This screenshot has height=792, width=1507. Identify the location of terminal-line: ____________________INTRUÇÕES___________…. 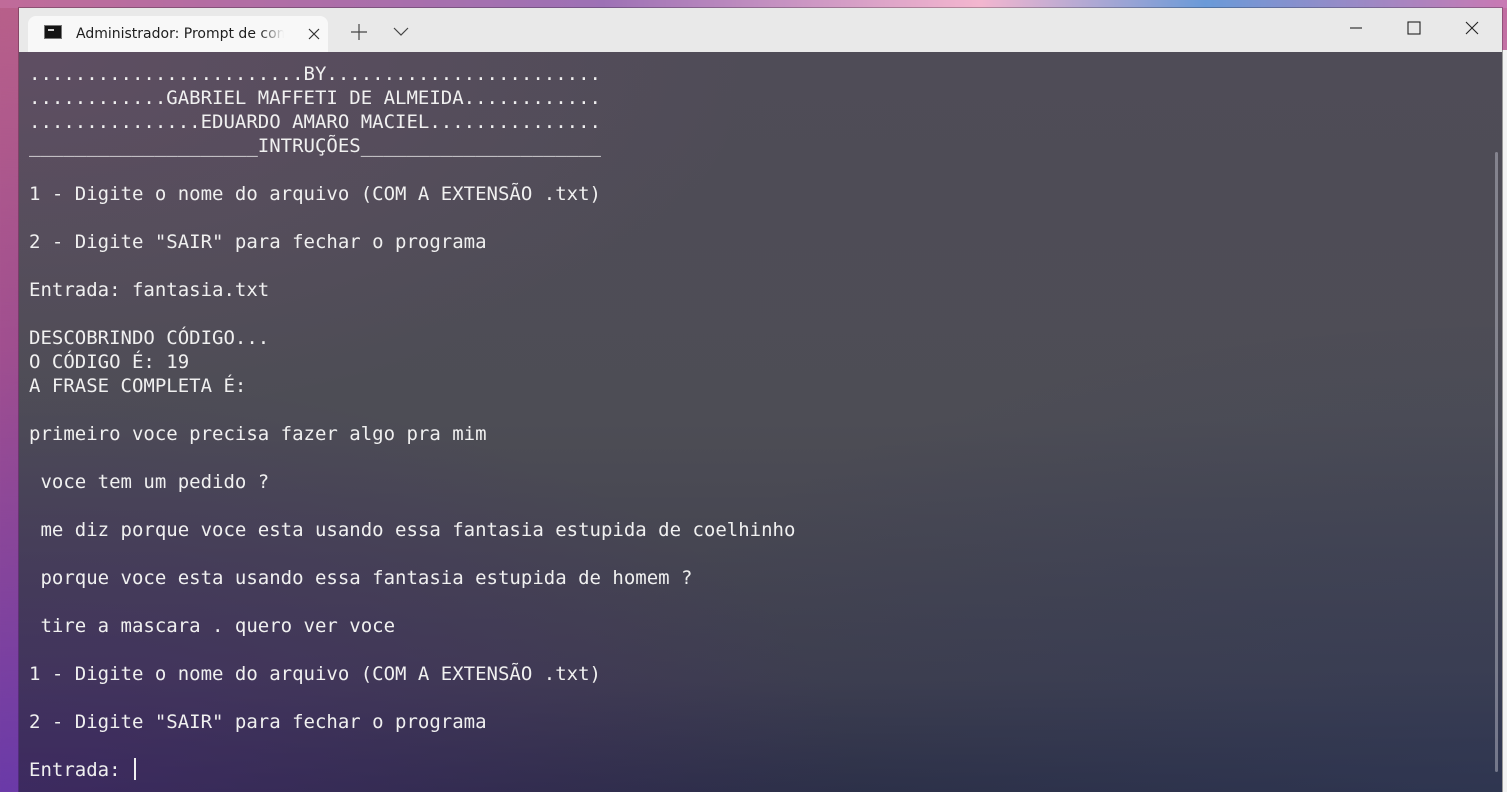
(315, 146).